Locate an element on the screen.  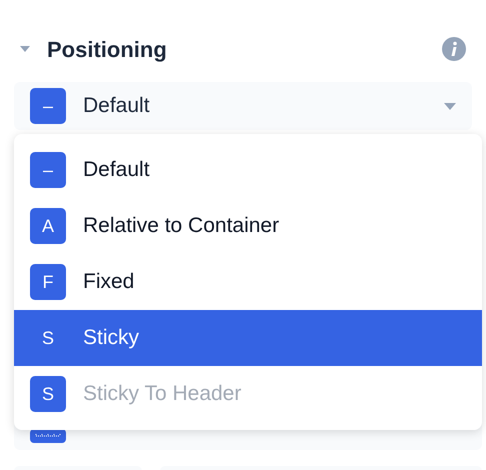
option-label: Fixed is located at coordinates (108, 282).